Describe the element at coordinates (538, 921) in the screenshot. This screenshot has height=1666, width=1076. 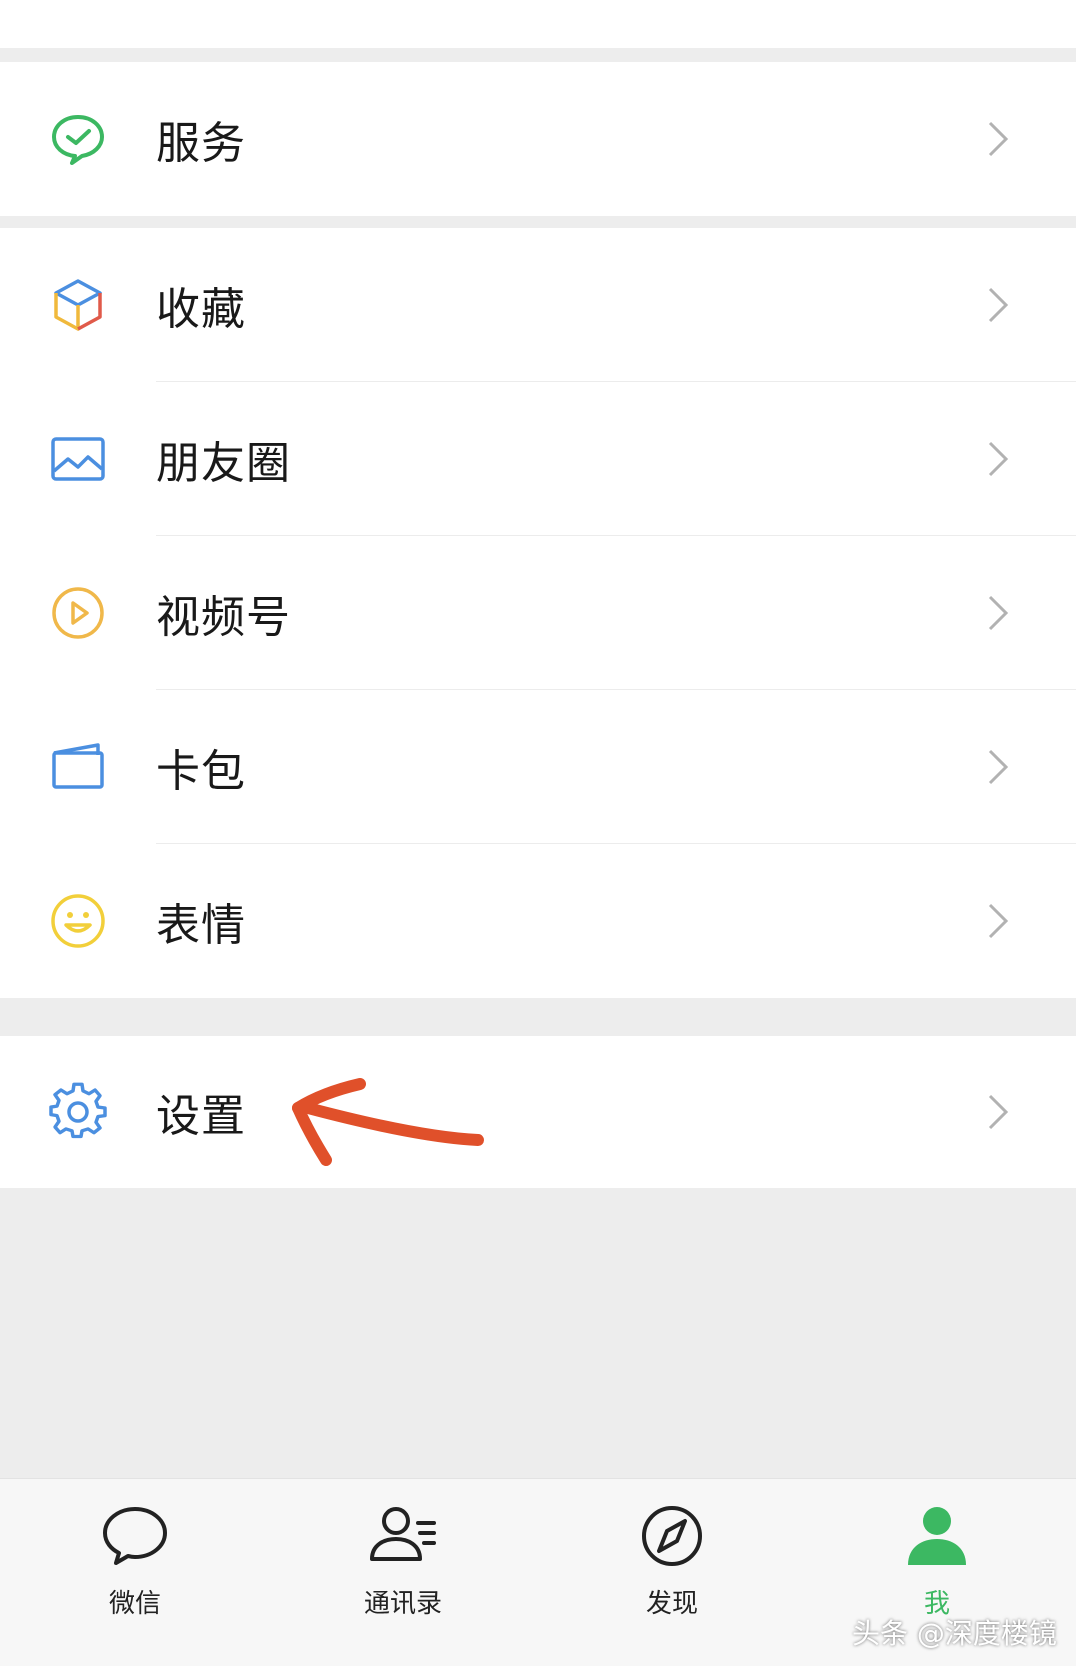
I see `menu-item-stickers: 表情` at that location.